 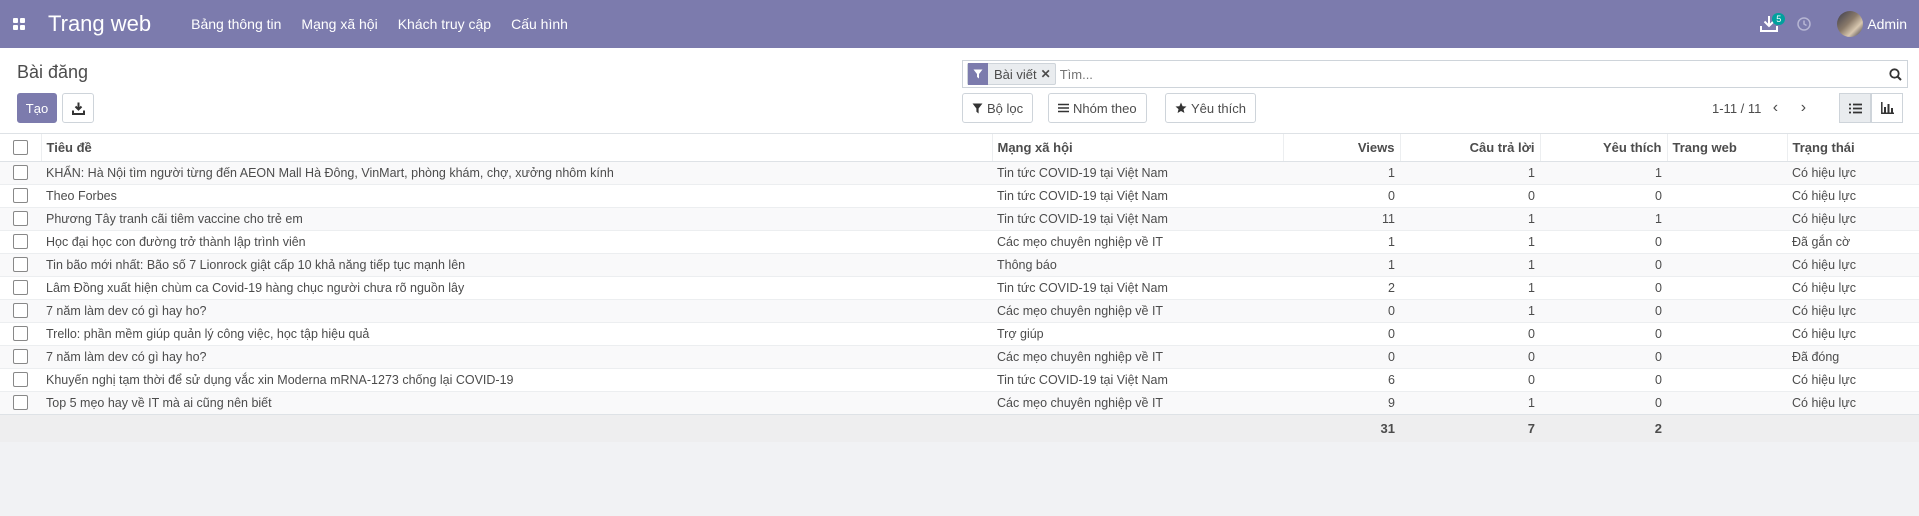 I want to click on cell-network: Trợ giúp, so click(x=1137, y=333).